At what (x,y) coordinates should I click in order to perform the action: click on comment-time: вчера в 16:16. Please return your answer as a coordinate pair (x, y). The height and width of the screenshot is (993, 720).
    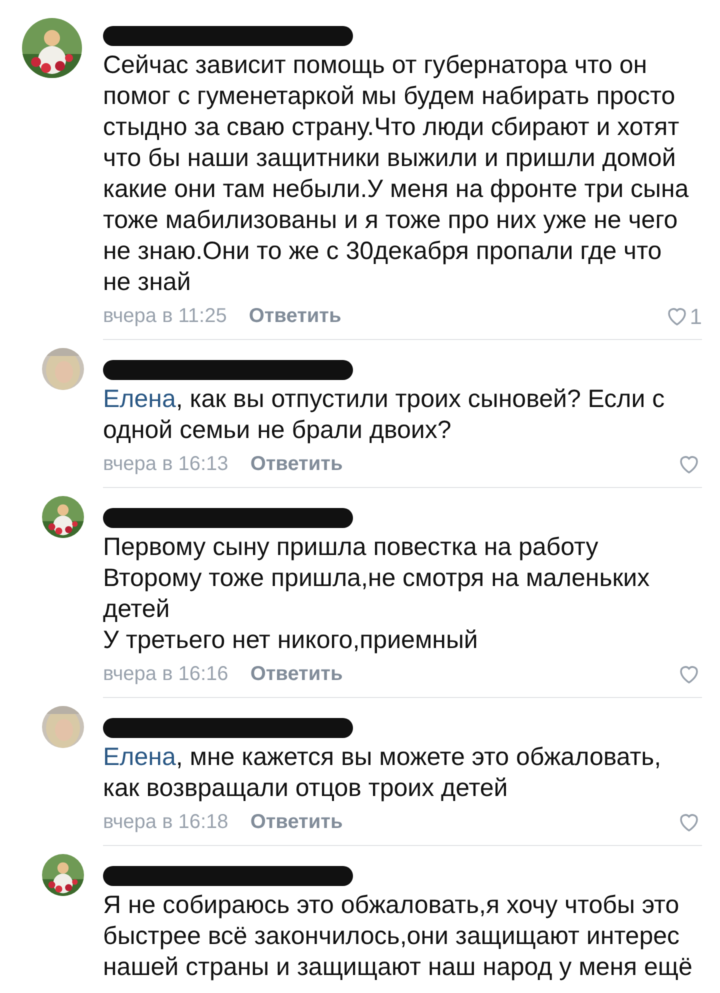
    Looking at the image, I should click on (165, 674).